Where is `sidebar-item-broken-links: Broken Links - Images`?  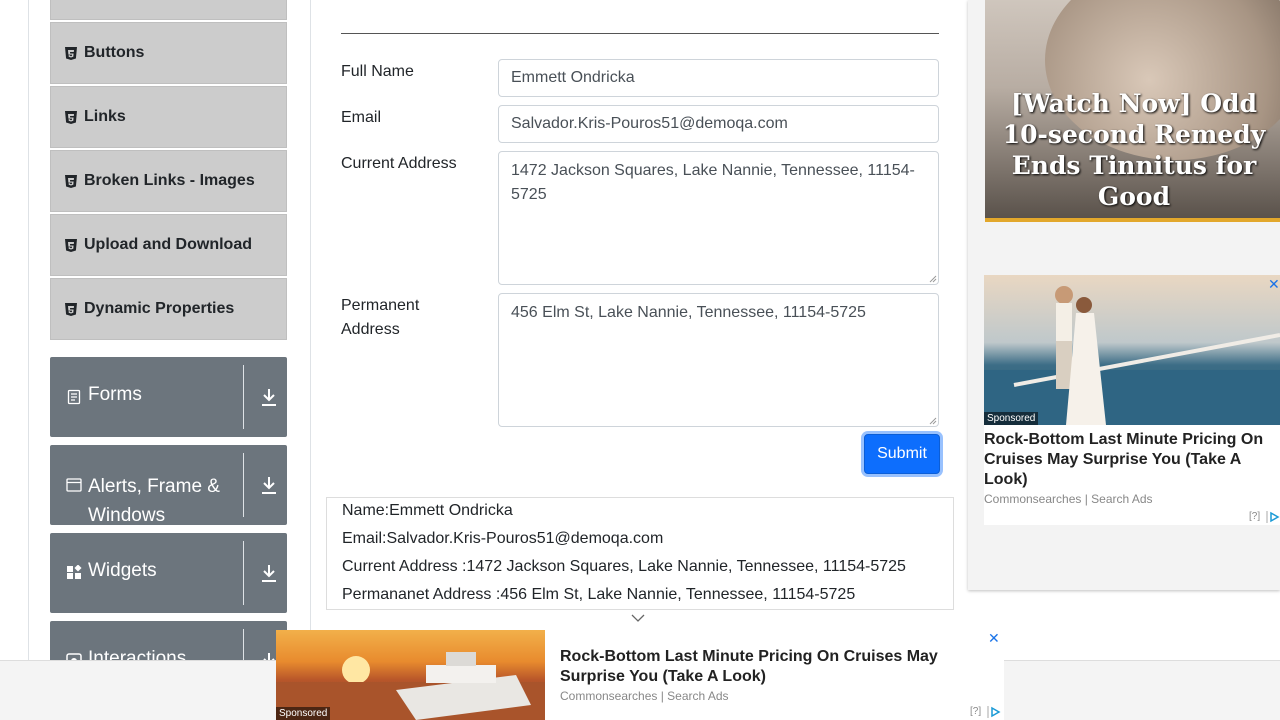
sidebar-item-broken-links: Broken Links - Images is located at coordinates (168, 181).